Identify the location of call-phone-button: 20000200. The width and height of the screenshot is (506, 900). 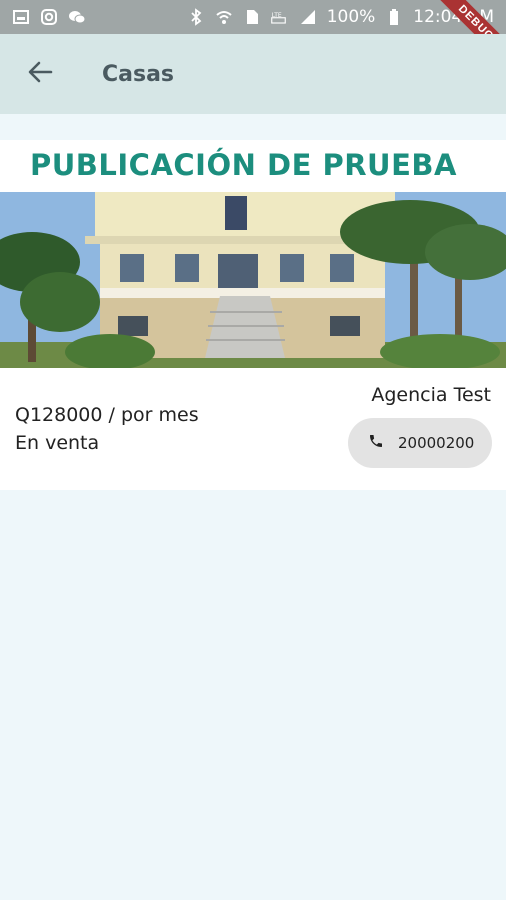
(420, 443).